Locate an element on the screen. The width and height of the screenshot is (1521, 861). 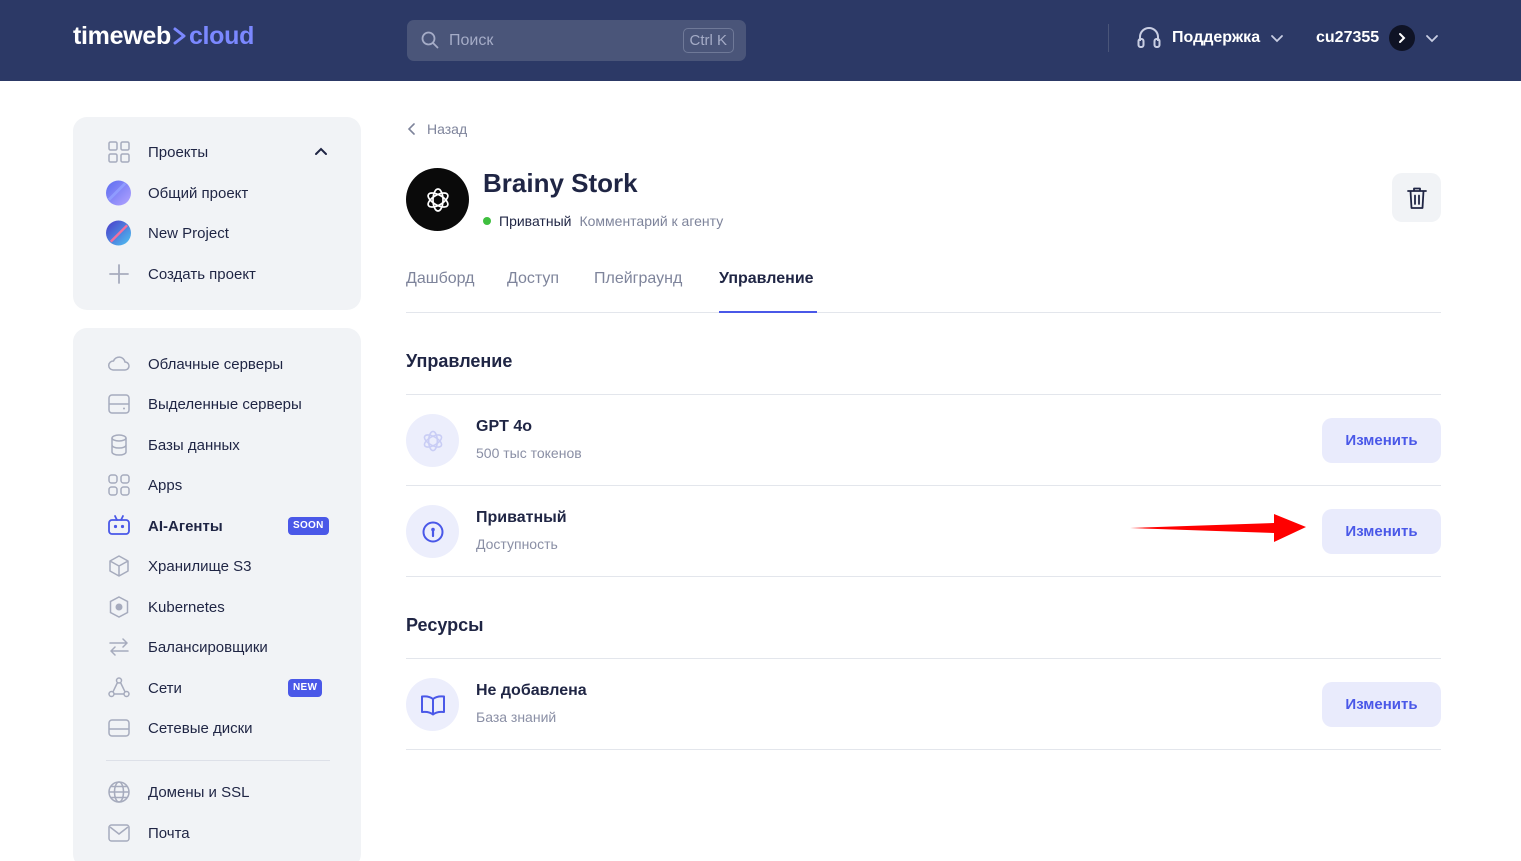
agent-comment: Комментарий к агенту is located at coordinates (651, 221).